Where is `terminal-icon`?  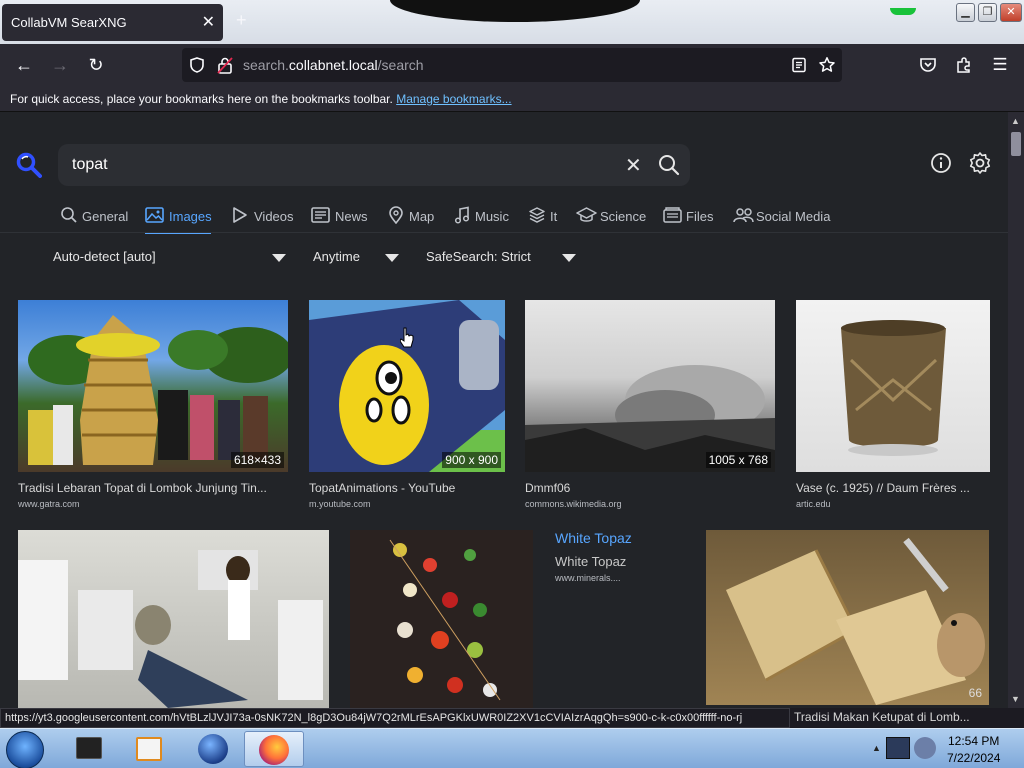
terminal-icon is located at coordinates (89, 748).